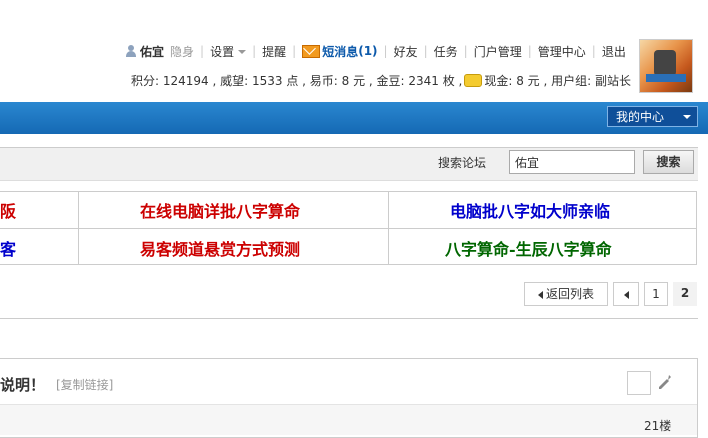 The height and width of the screenshot is (438, 708). What do you see at coordinates (658, 426) in the screenshot?
I see `floor-number: 21楼` at bounding box center [658, 426].